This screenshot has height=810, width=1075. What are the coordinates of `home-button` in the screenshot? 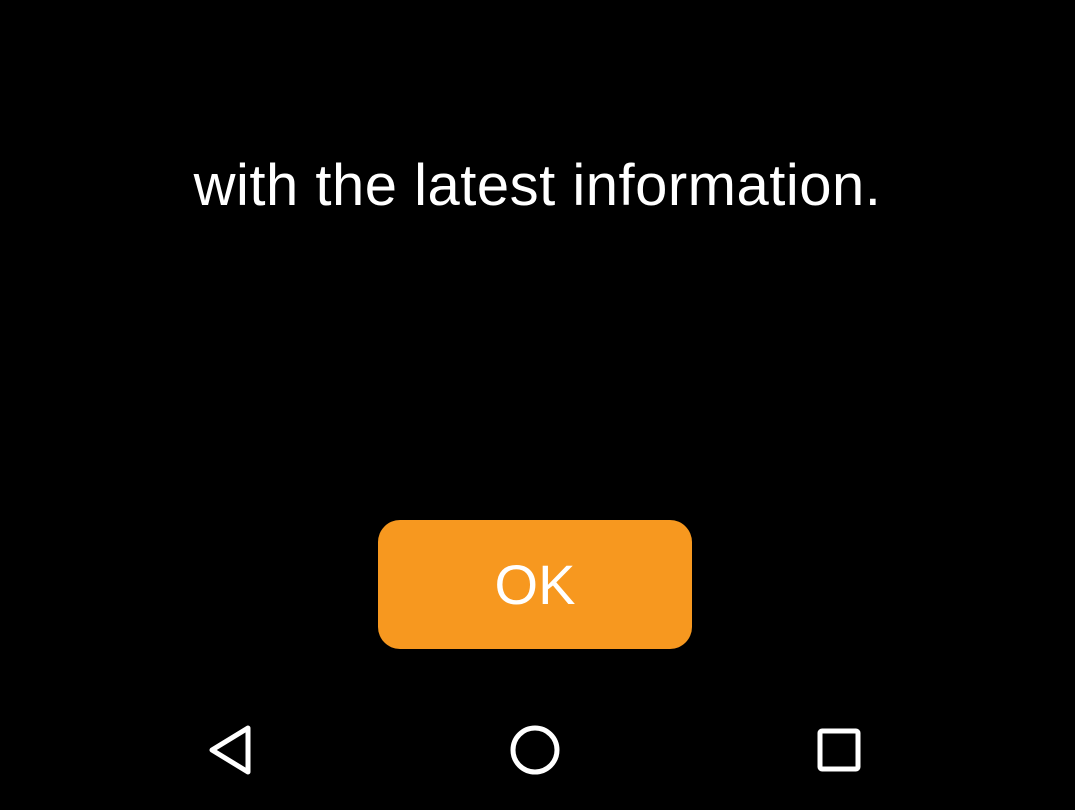 It's located at (535, 750).